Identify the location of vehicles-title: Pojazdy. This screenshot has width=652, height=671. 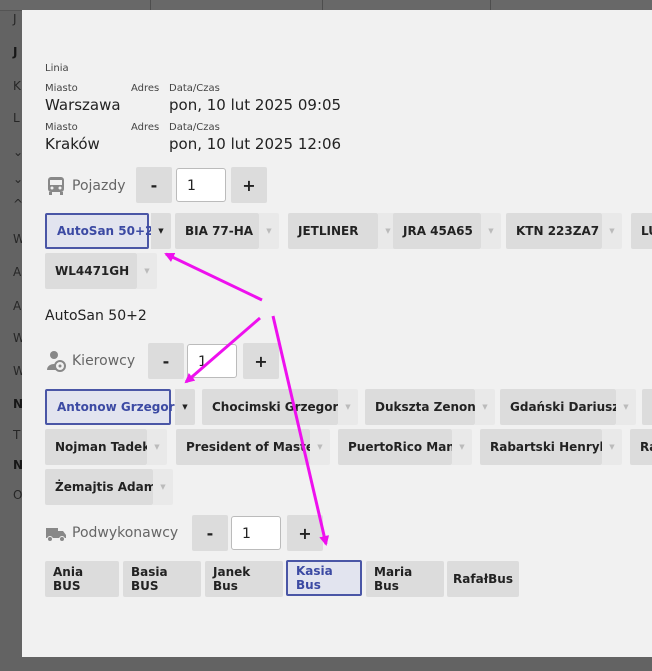
(99, 186).